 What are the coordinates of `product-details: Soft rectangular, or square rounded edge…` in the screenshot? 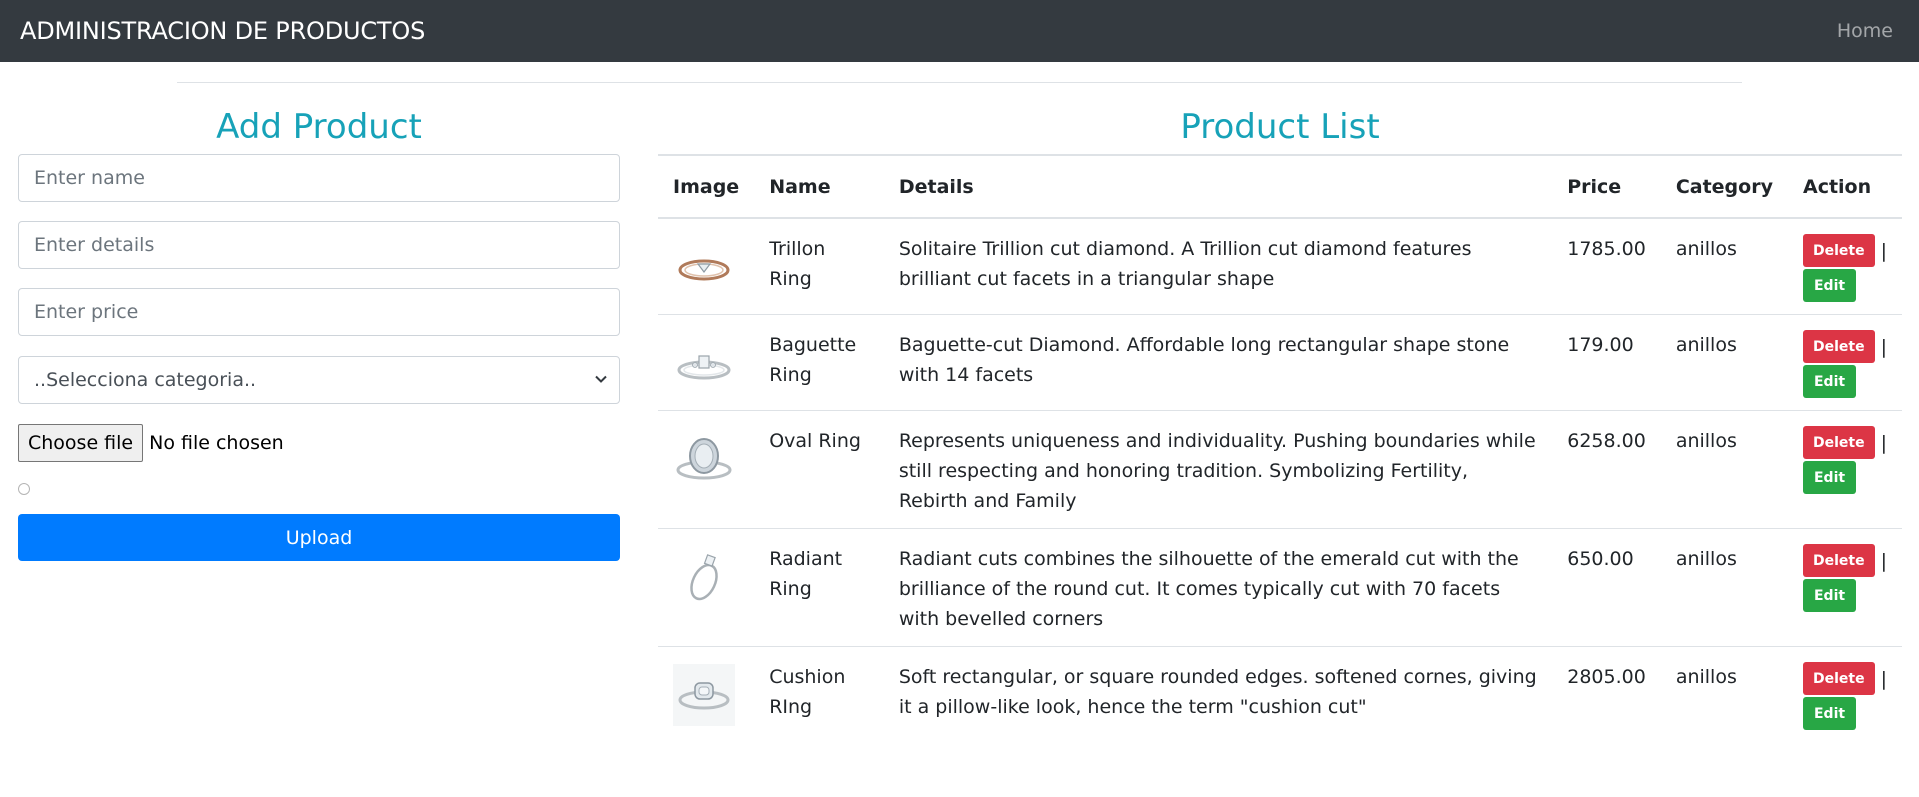 It's located at (1217, 692).